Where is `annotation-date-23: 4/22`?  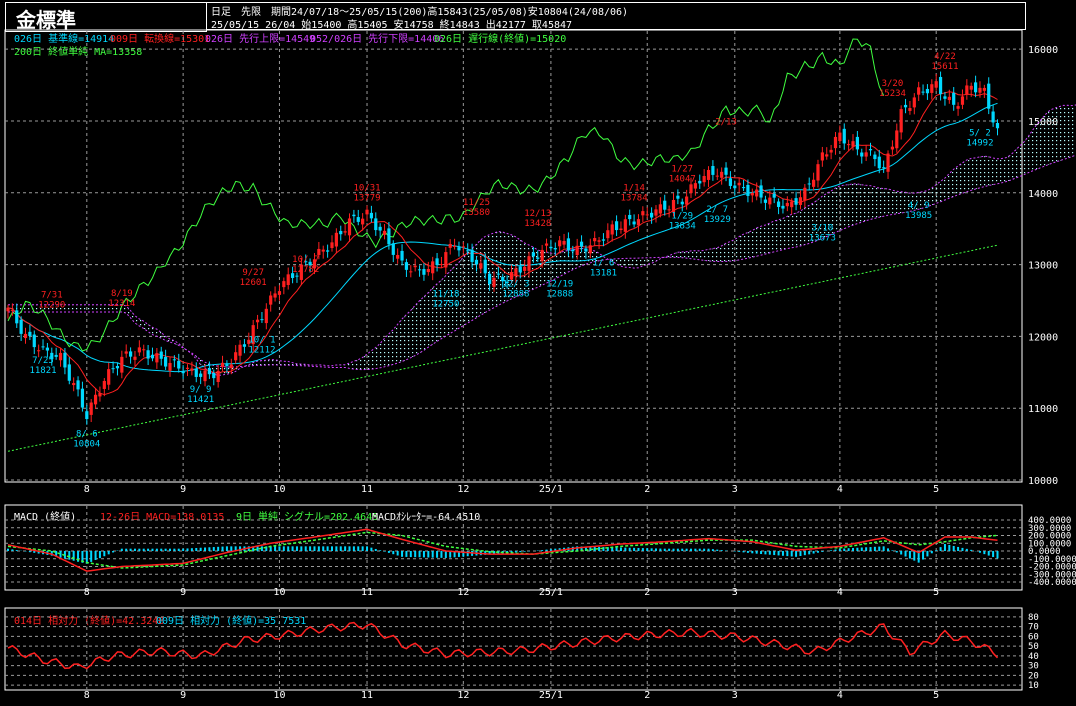 annotation-date-23: 4/22 is located at coordinates (945, 57).